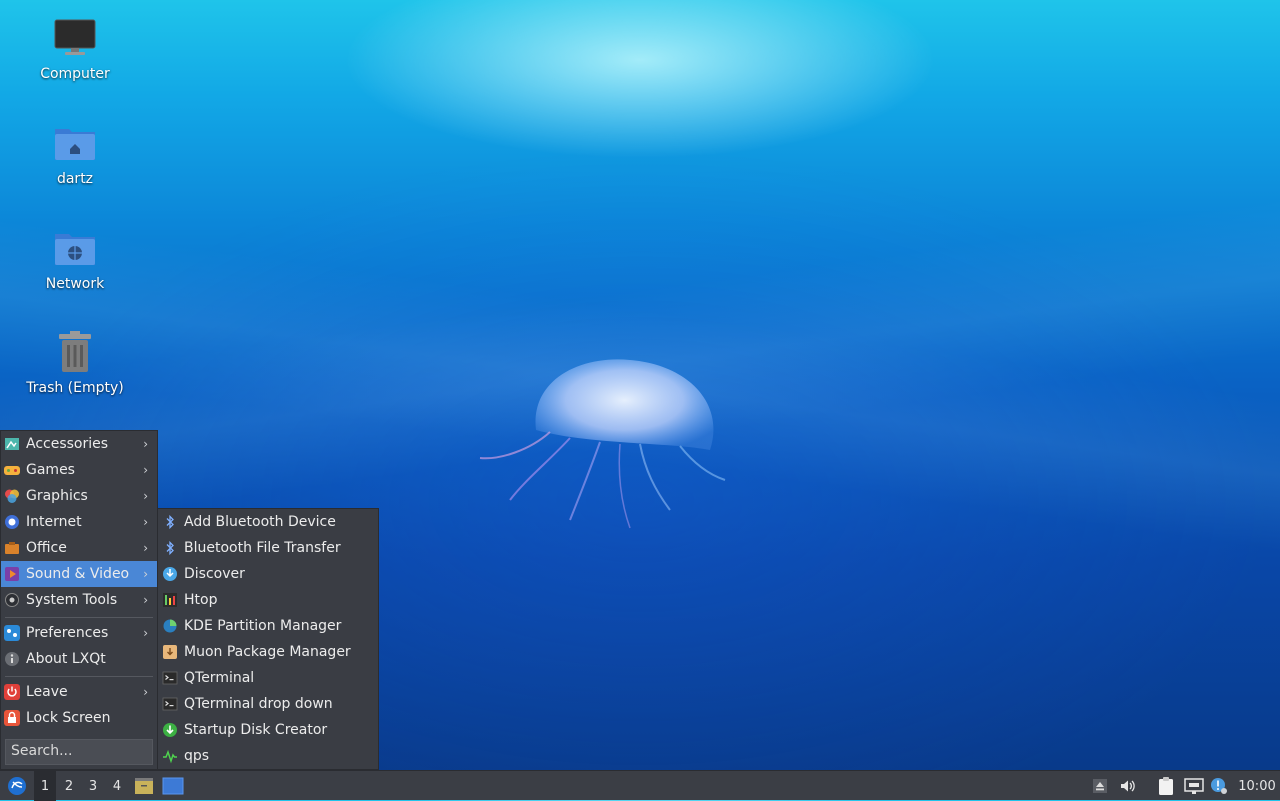 This screenshot has width=1280, height=801. Describe the element at coordinates (11, 659) in the screenshot. I see `info-icon` at that location.